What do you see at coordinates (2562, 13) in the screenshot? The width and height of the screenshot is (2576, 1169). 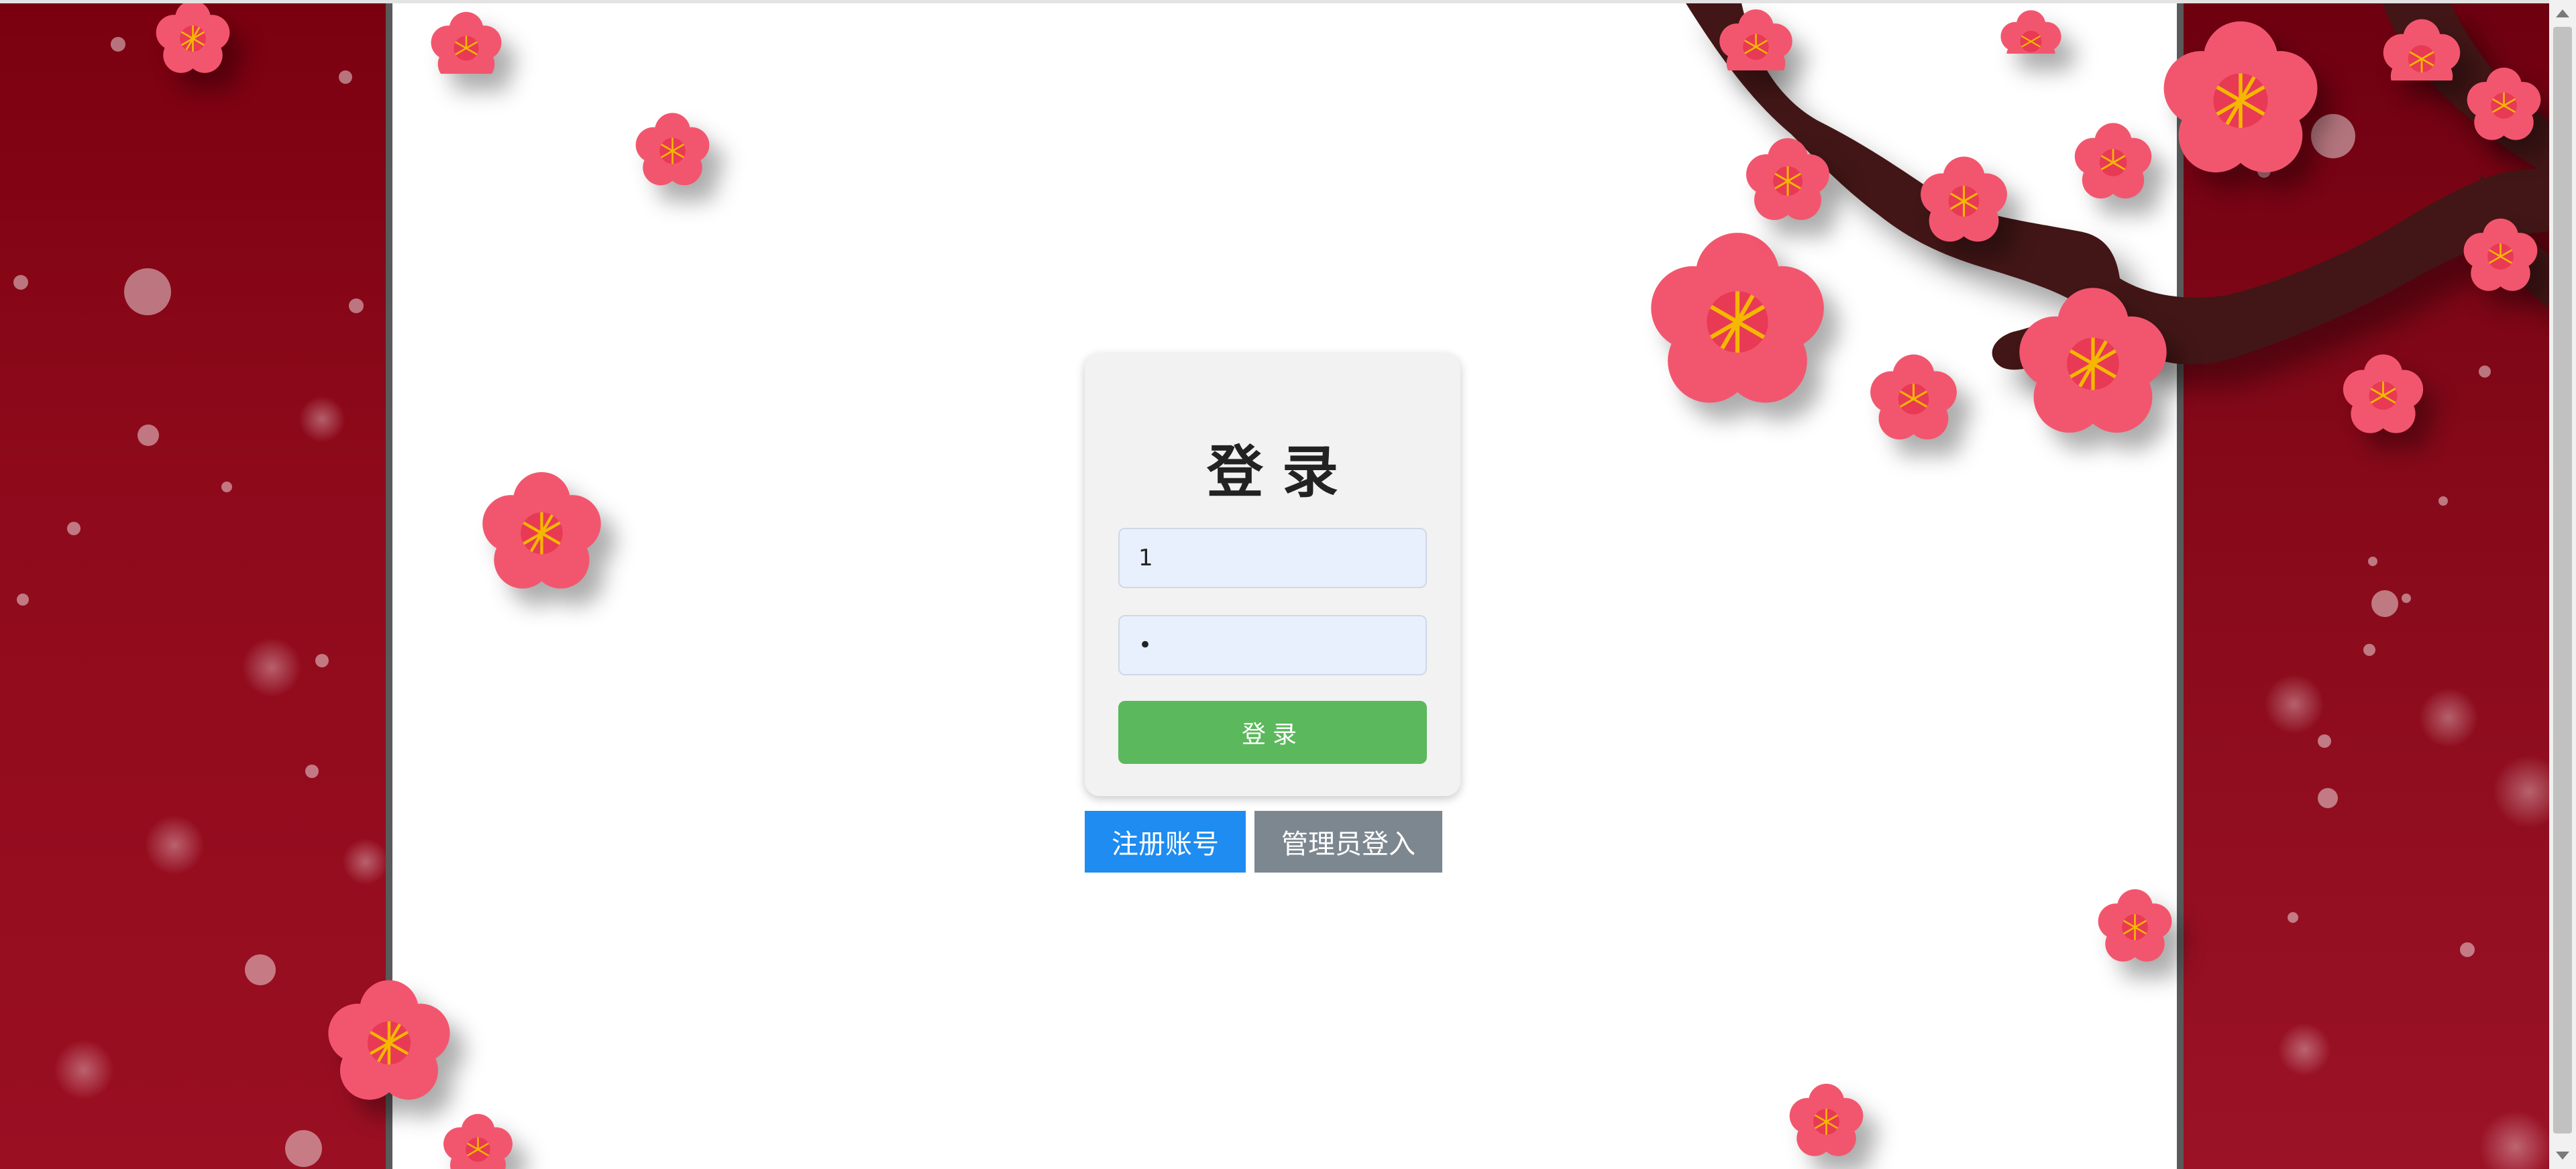 I see `scroll-up-arrow-icon` at bounding box center [2562, 13].